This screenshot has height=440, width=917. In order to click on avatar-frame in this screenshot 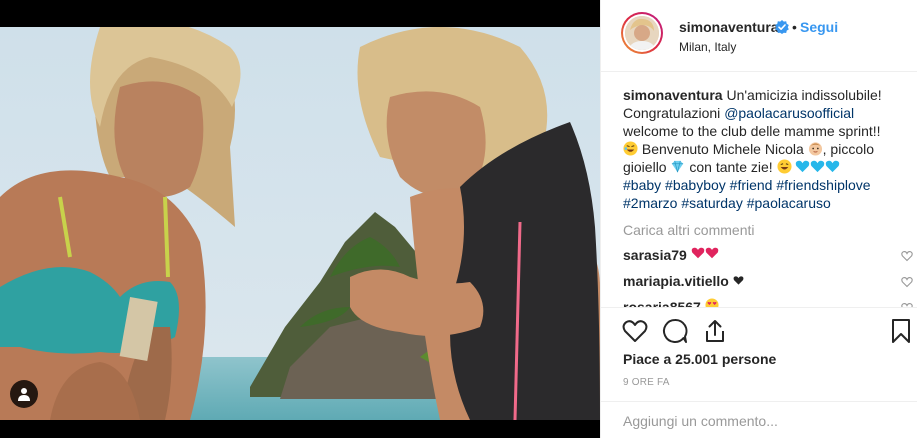, I will do `click(642, 33)`.